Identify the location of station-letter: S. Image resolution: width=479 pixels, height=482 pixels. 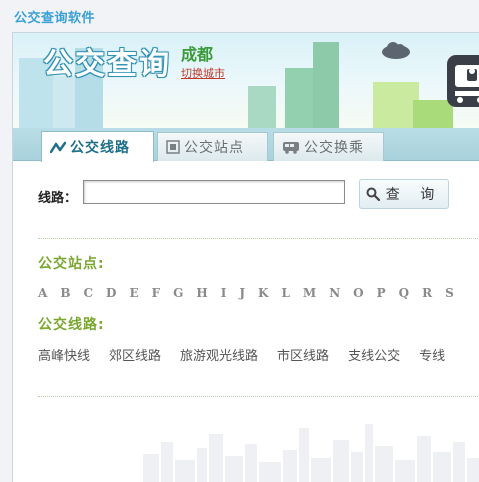
(449, 293).